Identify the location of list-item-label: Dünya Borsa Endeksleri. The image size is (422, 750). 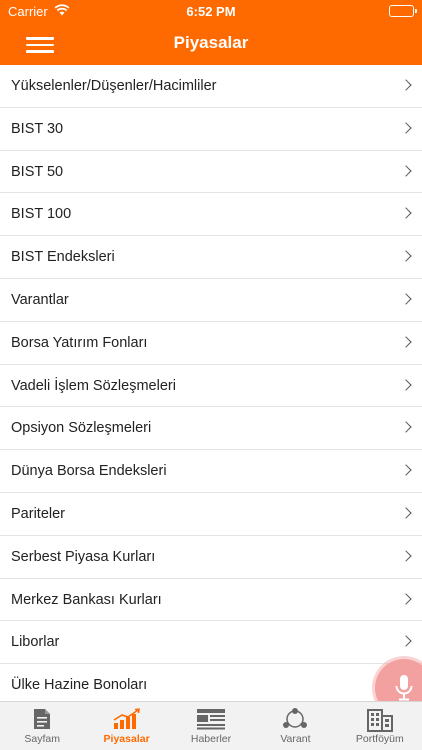
(89, 471).